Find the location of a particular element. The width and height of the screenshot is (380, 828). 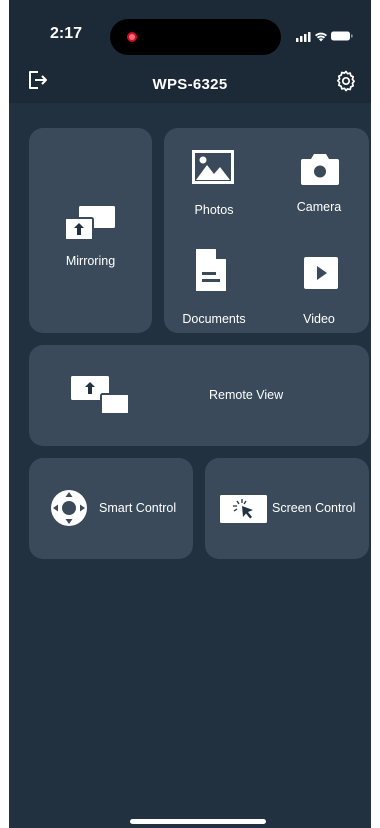

play-icon is located at coordinates (321, 273).